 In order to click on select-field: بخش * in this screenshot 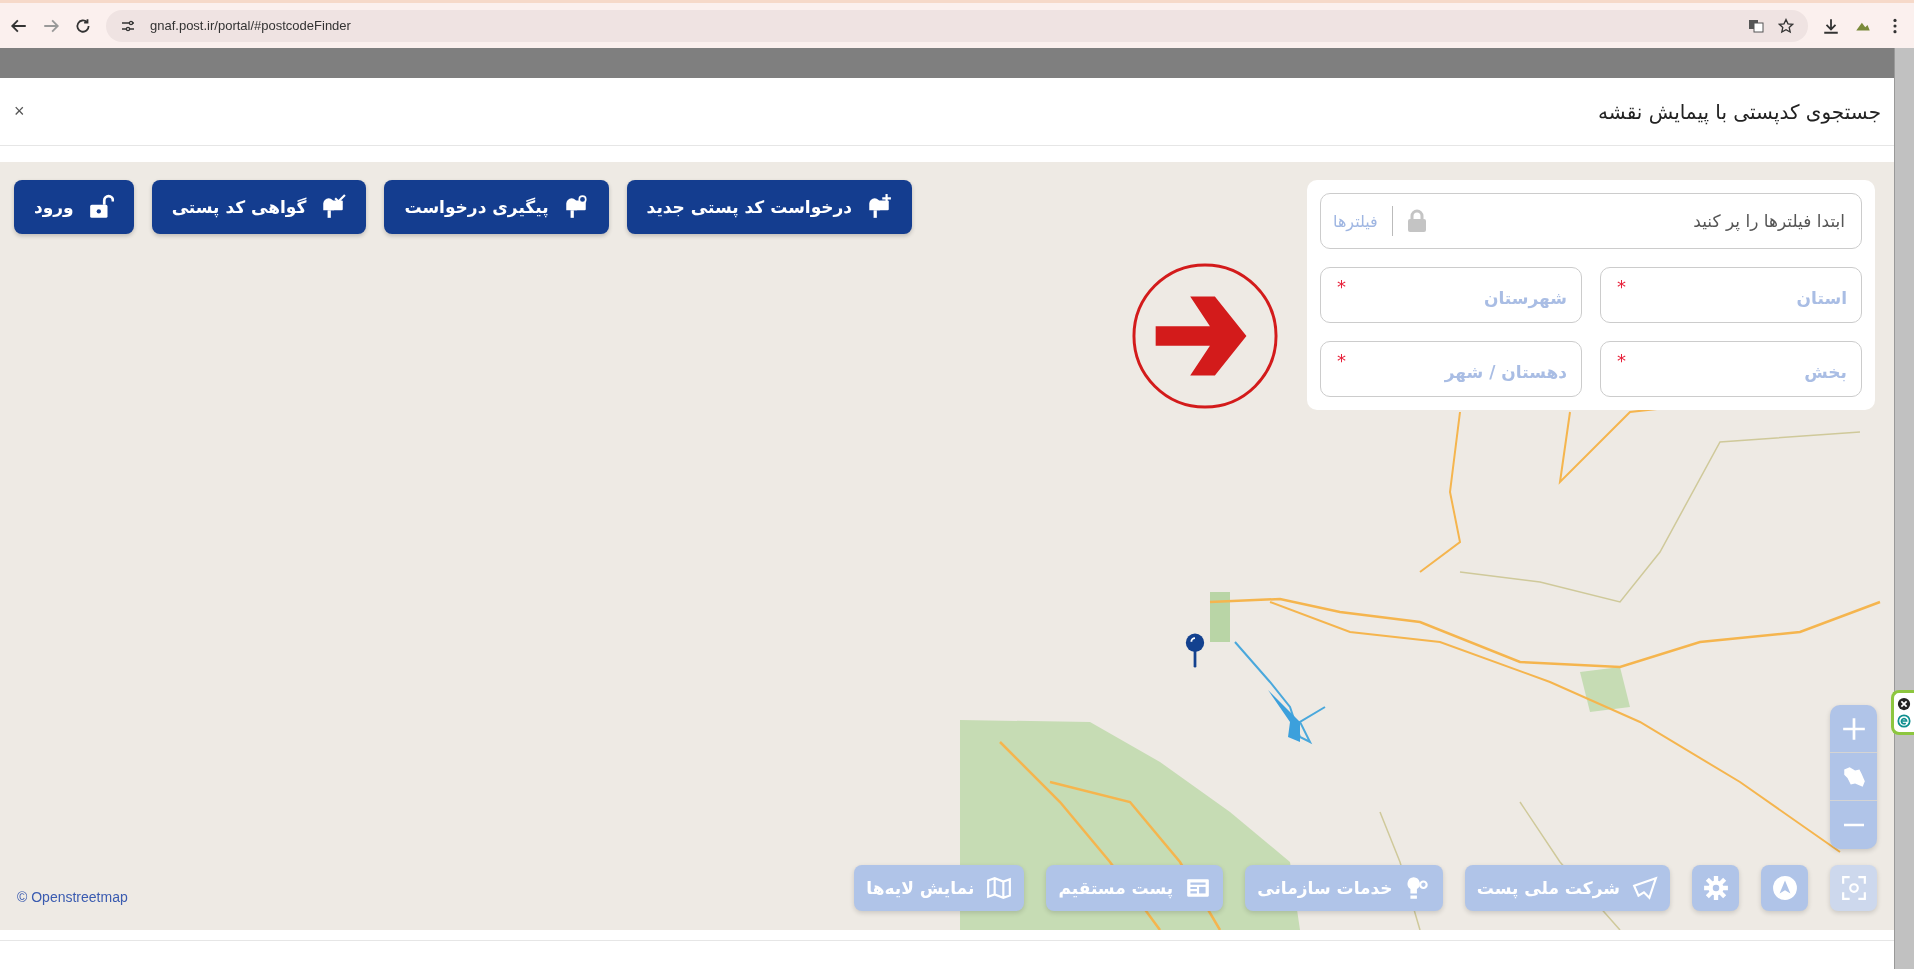, I will do `click(1731, 369)`.